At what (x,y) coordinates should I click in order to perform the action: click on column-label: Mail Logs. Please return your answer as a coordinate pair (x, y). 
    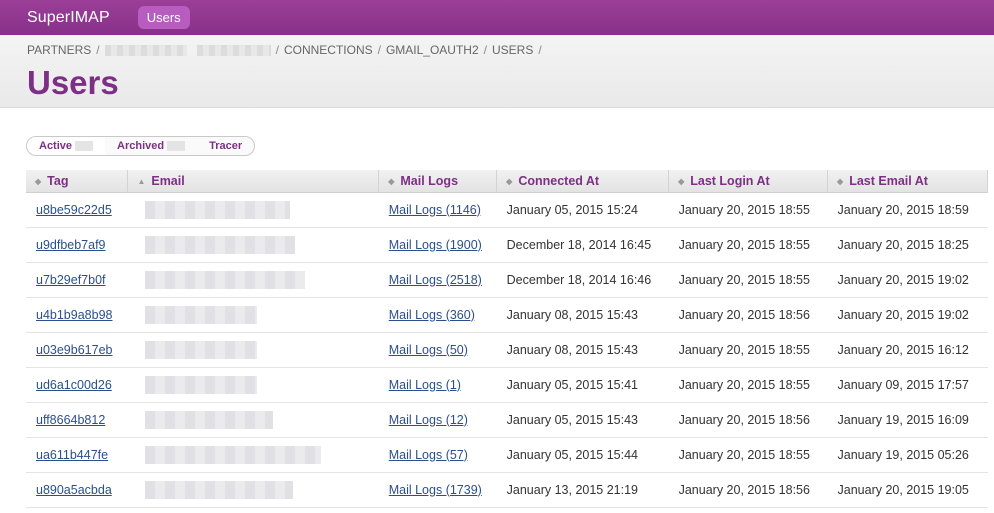
    Looking at the image, I should click on (429, 180).